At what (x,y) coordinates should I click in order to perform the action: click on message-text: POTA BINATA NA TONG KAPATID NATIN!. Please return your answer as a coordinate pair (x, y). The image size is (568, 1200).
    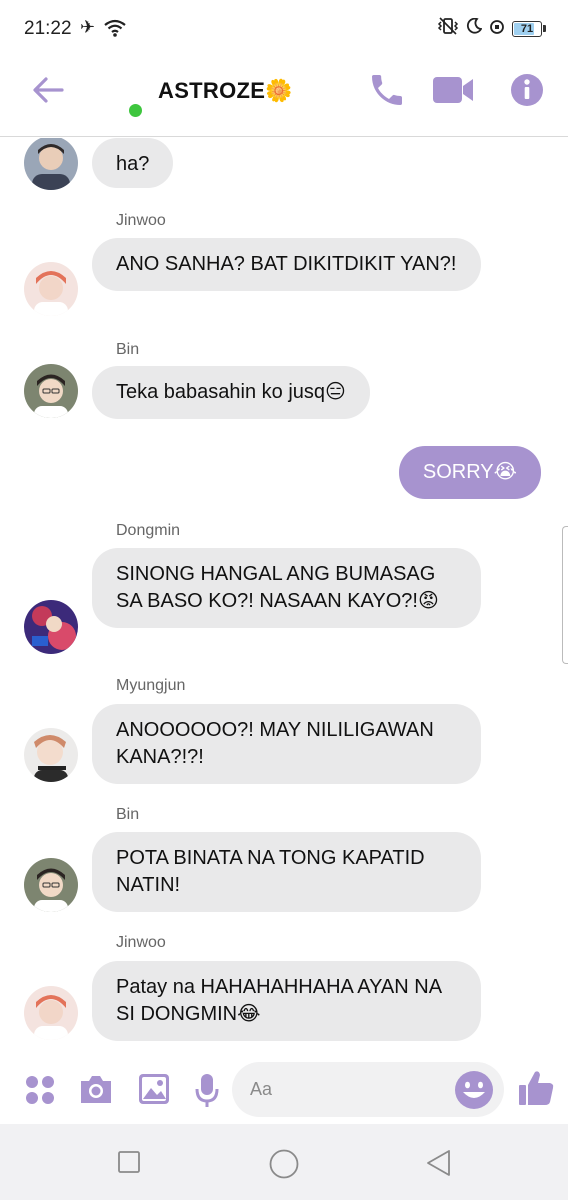
    Looking at the image, I should click on (270, 871).